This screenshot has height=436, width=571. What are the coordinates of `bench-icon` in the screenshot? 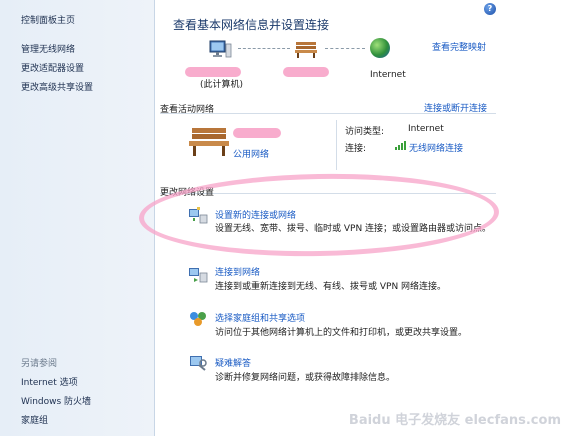 It's located at (306, 49).